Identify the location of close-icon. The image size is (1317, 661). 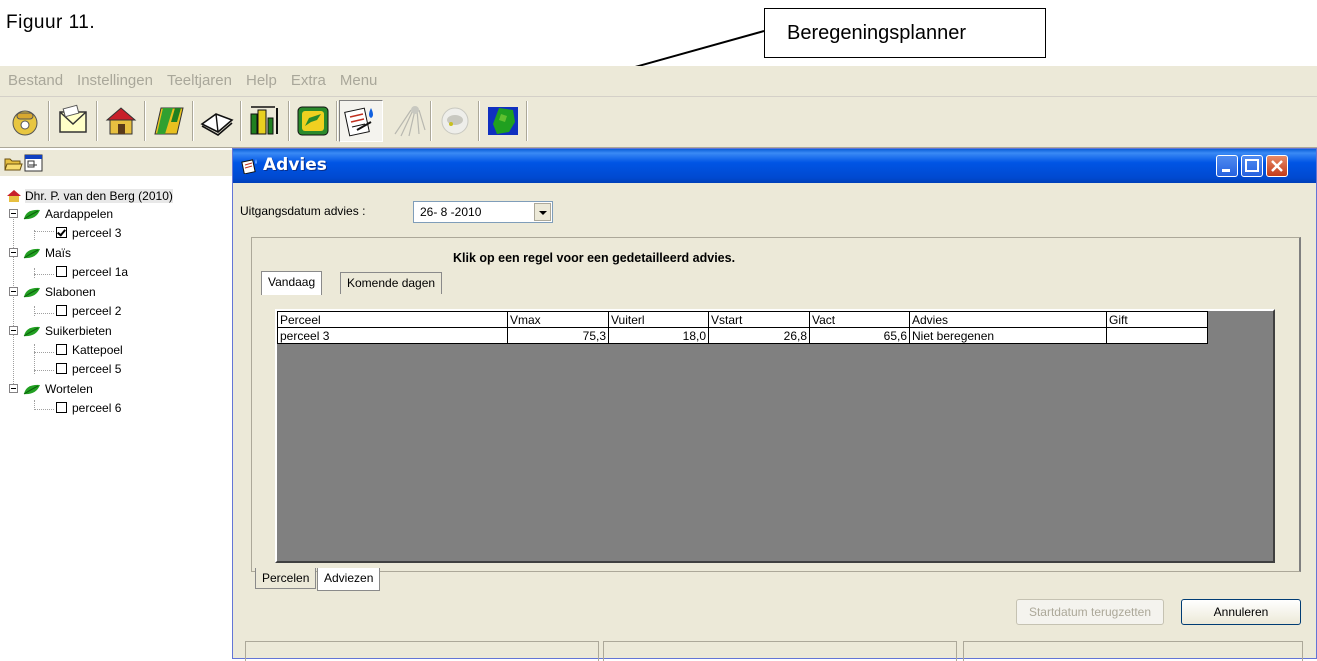
(1277, 166).